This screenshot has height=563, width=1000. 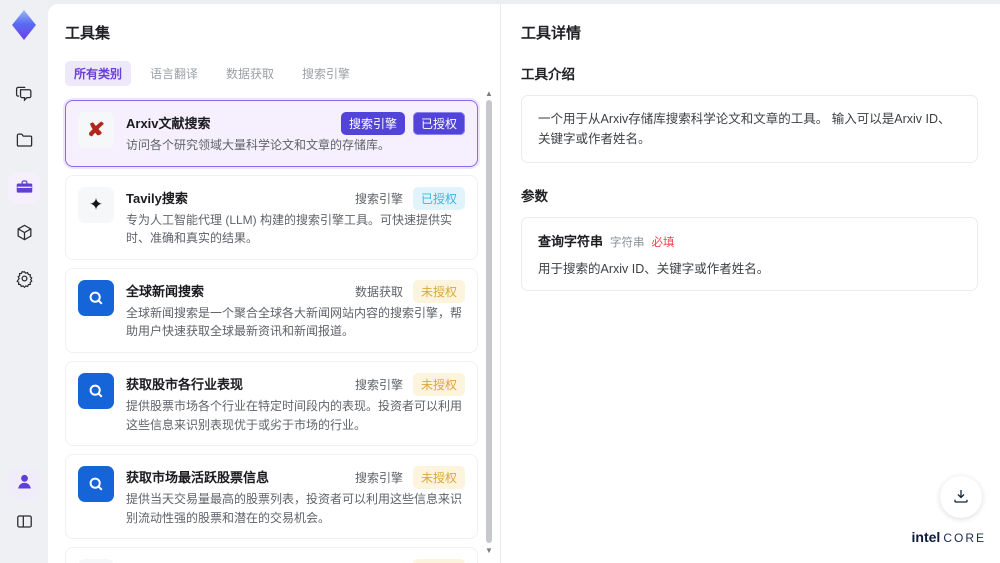 What do you see at coordinates (378, 291) in the screenshot?
I see `tool-category-tag: 数据获取` at bounding box center [378, 291].